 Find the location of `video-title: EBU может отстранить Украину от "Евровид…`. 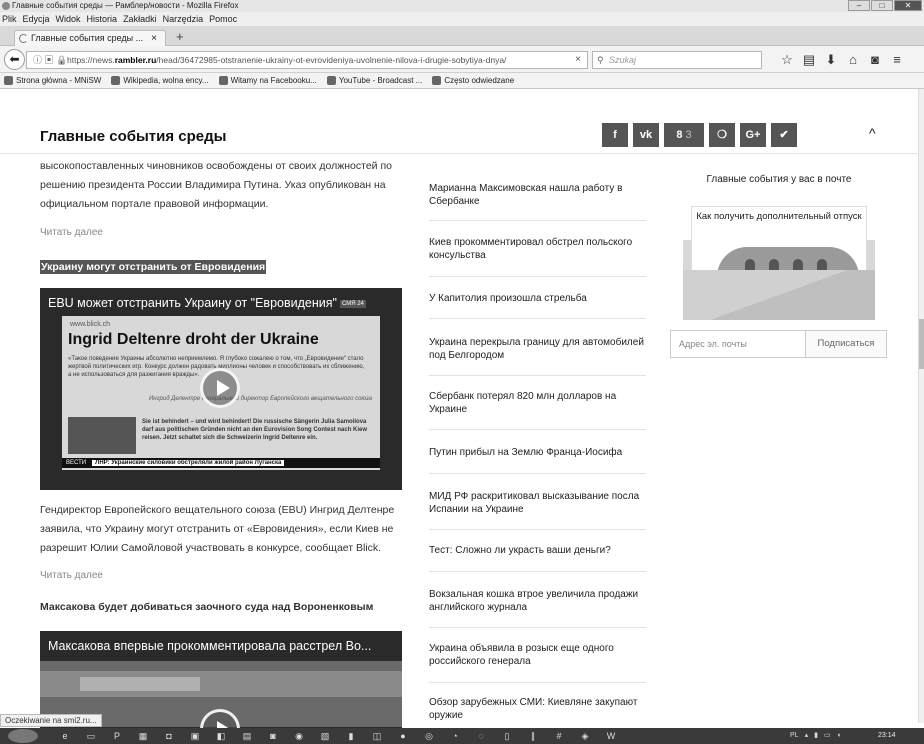

video-title: EBU может отстранить Украину от "Евровид… is located at coordinates (207, 303).